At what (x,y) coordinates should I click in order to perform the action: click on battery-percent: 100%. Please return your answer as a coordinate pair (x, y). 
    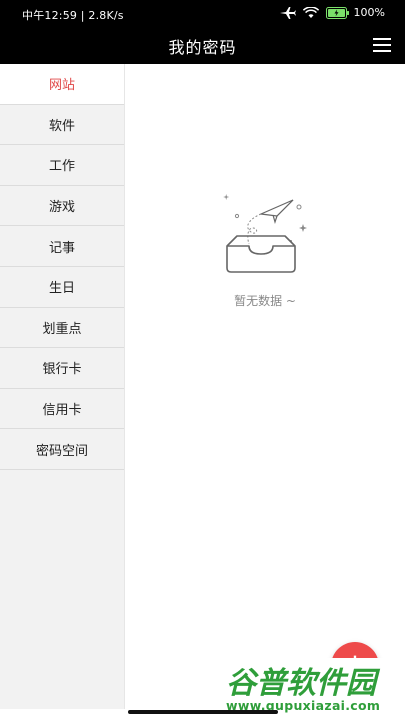
    Looking at the image, I should click on (369, 12).